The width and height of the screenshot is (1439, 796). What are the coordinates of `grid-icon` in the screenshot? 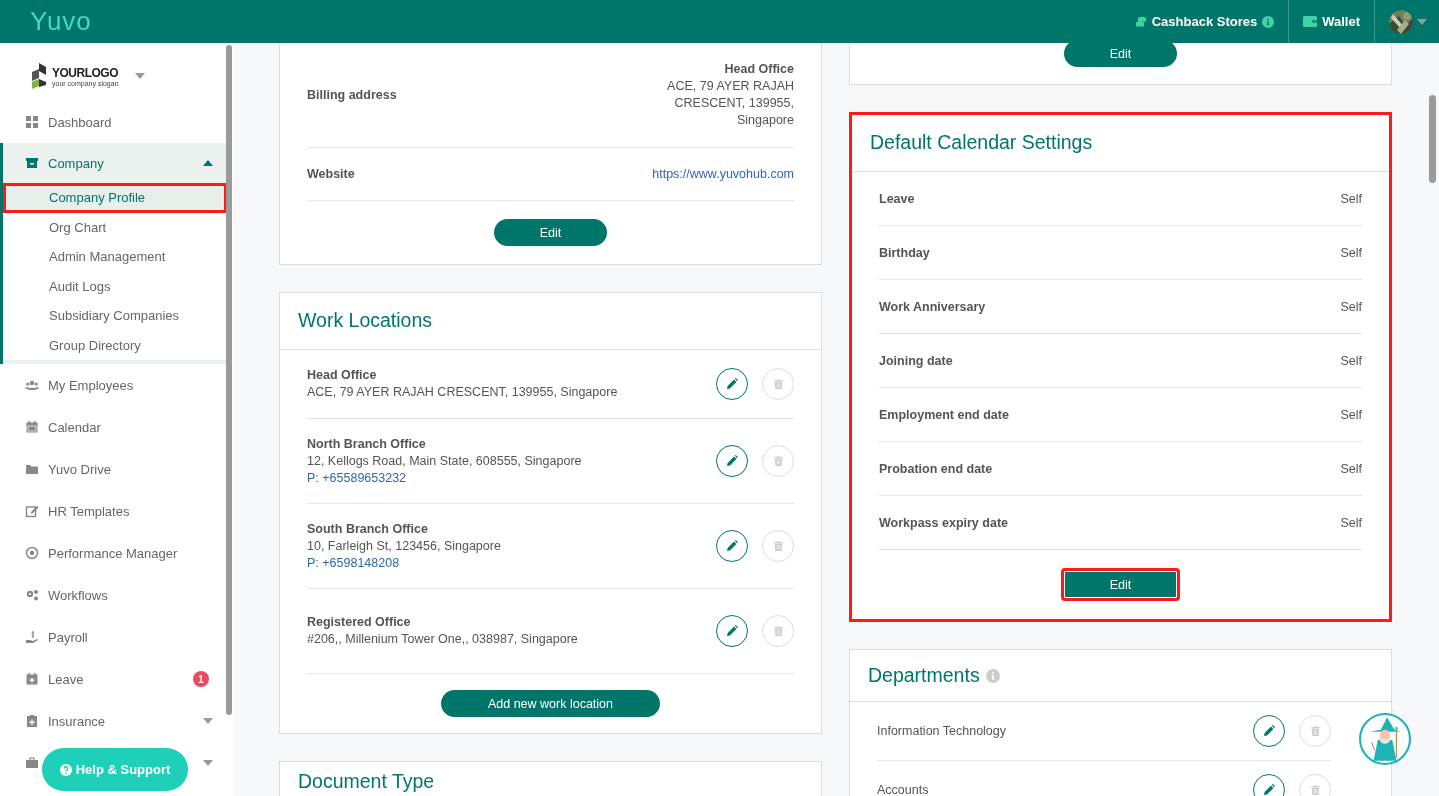 It's located at (32, 122).